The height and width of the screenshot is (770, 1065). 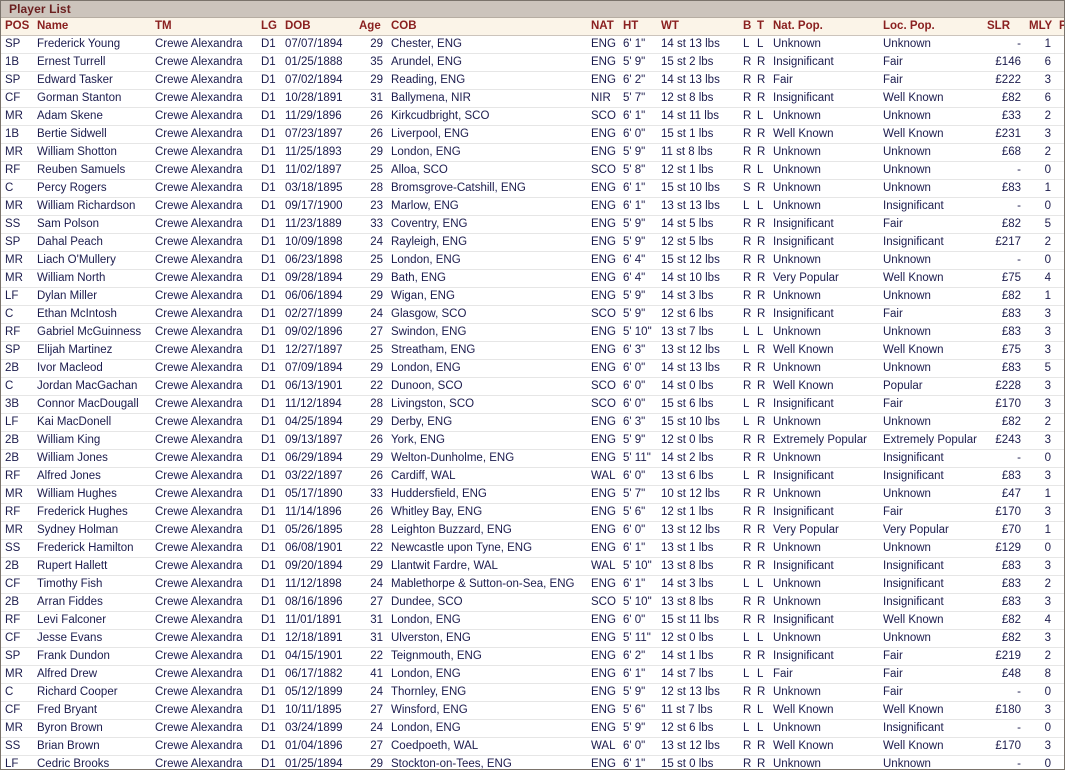 I want to click on cell-pos: C, so click(x=17, y=188).